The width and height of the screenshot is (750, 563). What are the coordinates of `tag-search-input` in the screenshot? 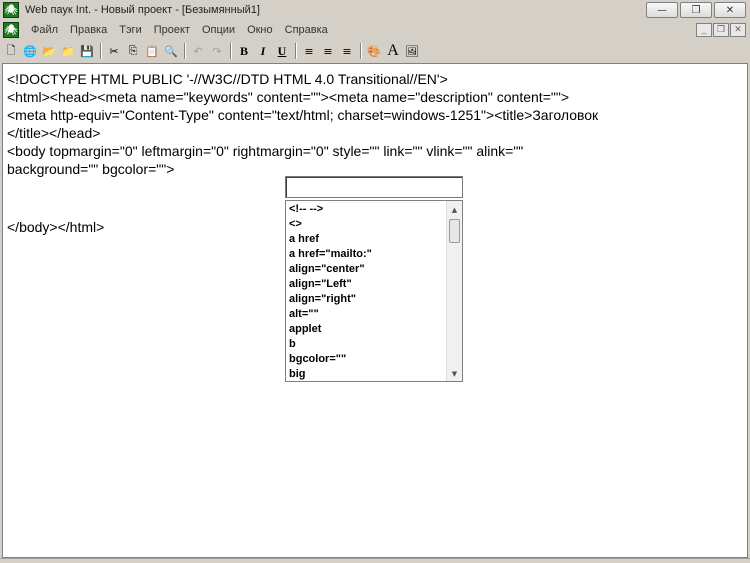 It's located at (374, 187).